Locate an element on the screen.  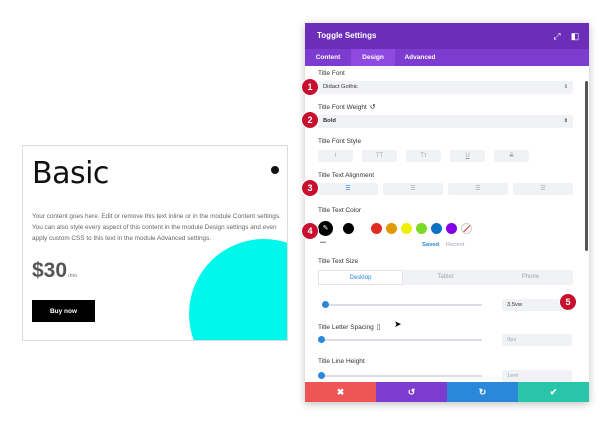
align-right-icon: ☰ is located at coordinates (478, 189).